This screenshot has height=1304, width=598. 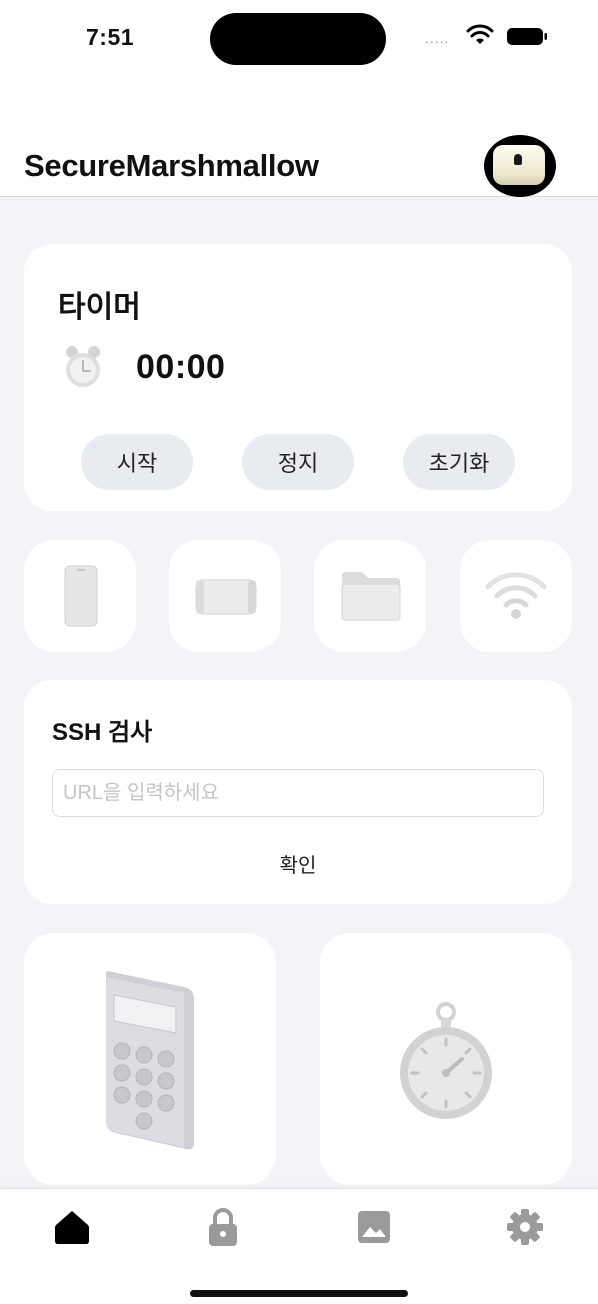 I want to click on folder-tile, so click(x=370, y=596).